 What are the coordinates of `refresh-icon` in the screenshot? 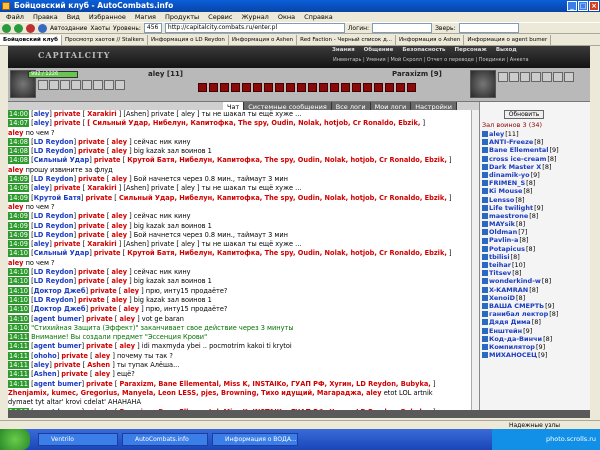 It's located at (42, 28).